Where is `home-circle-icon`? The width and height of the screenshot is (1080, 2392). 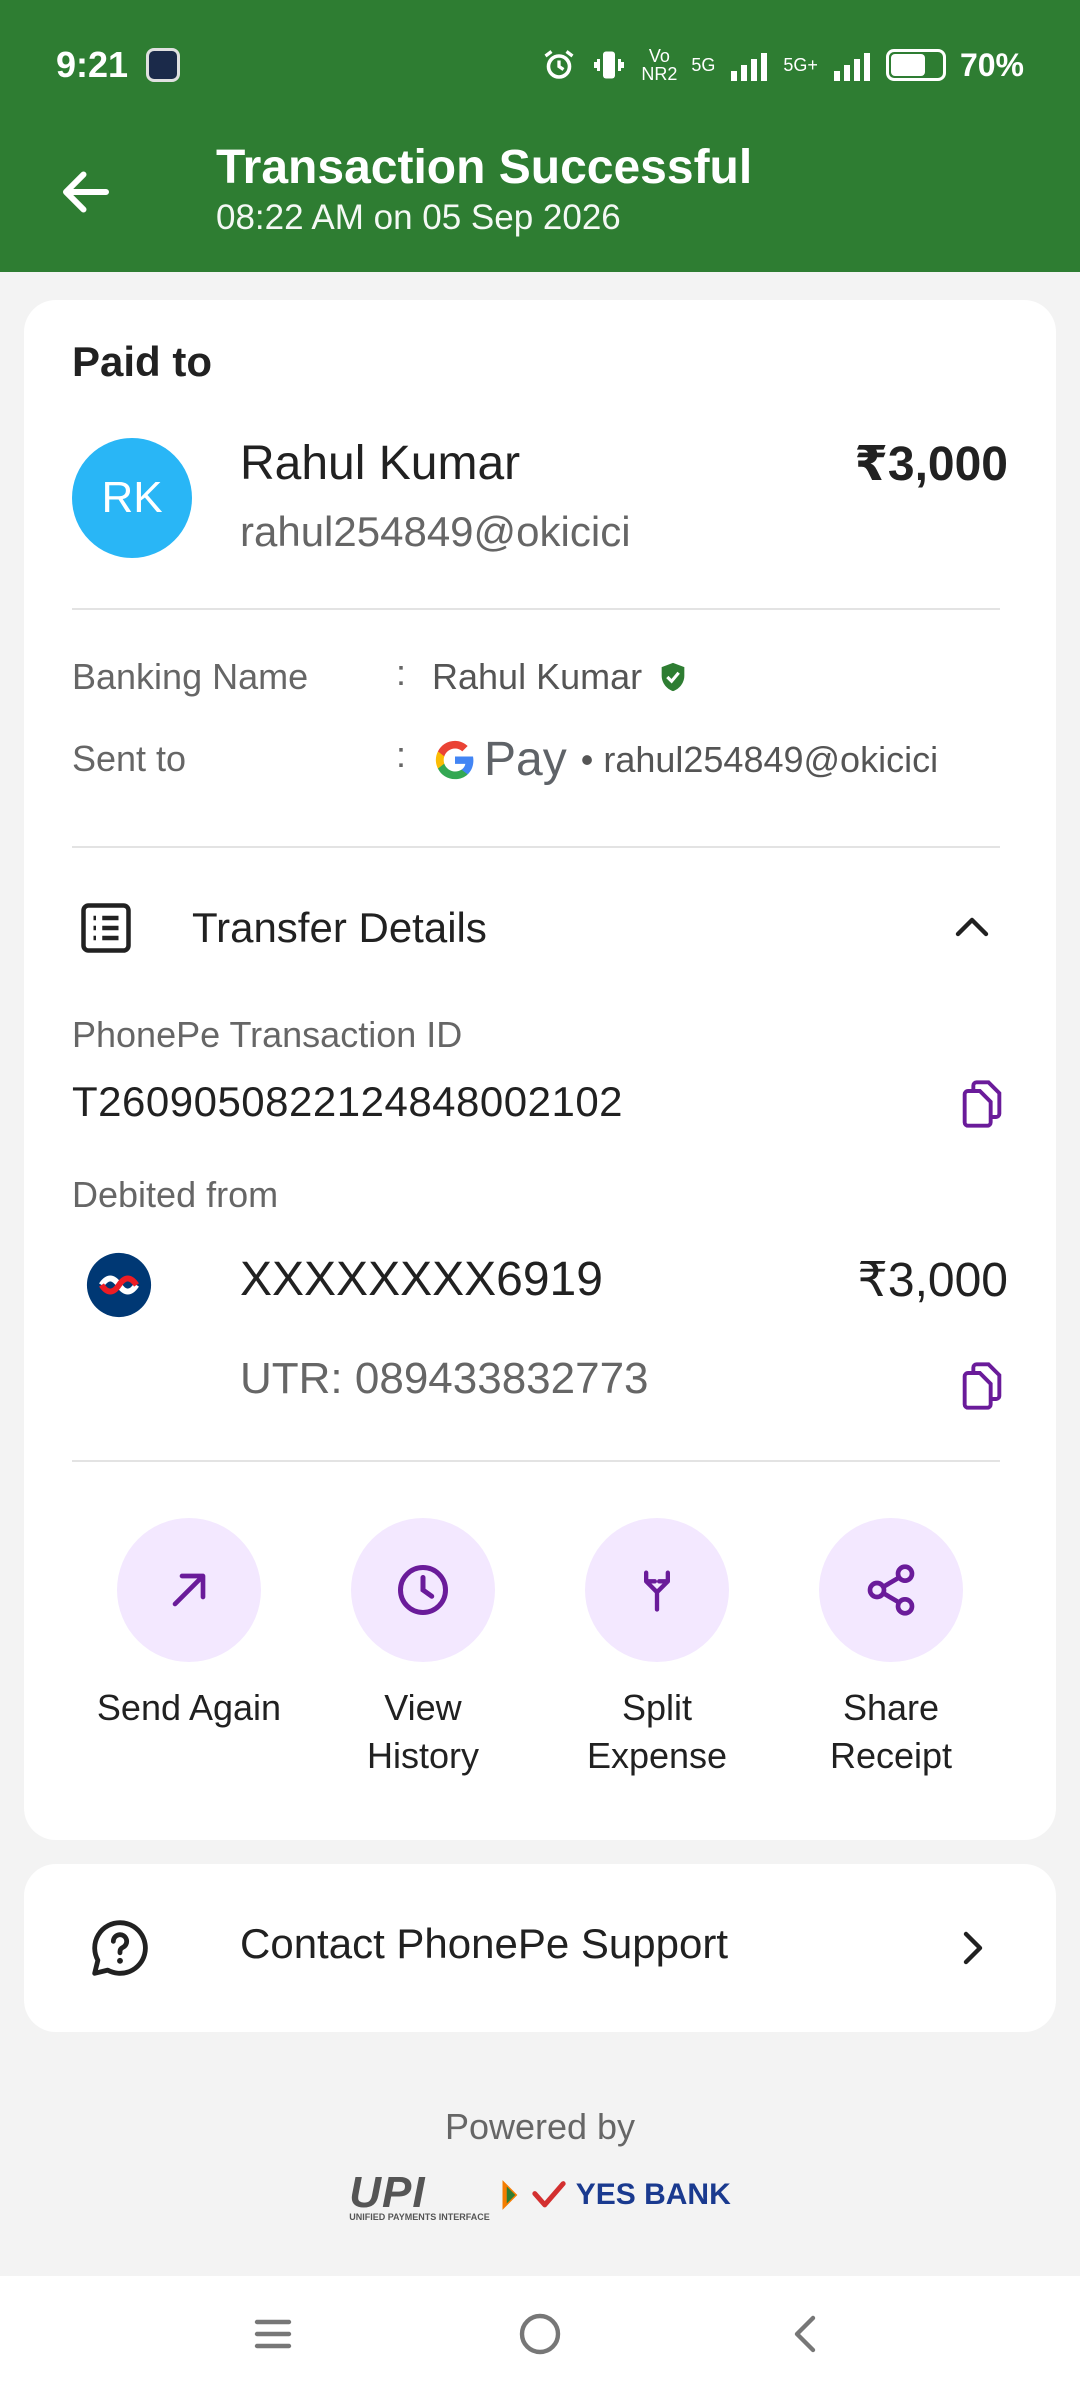 home-circle-icon is located at coordinates (540, 2334).